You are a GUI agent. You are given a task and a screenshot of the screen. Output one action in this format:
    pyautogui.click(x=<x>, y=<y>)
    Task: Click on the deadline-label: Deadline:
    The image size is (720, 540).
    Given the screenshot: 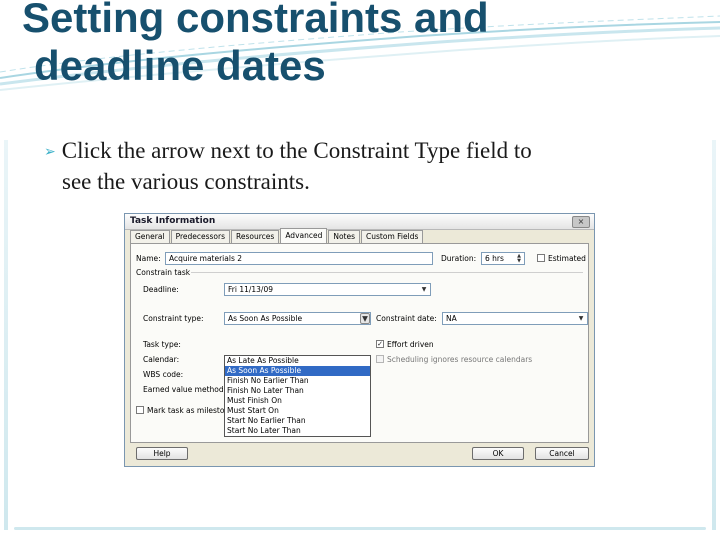 What is the action you would take?
    pyautogui.click(x=161, y=289)
    